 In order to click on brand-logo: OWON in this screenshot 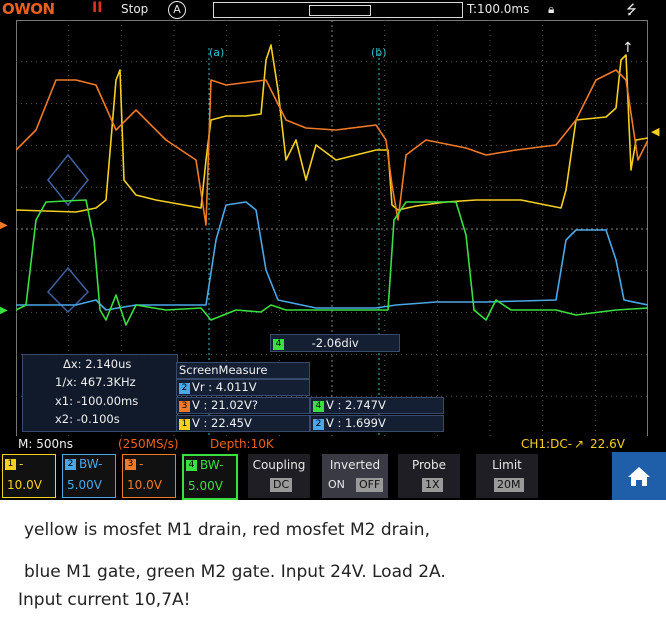, I will do `click(28, 9)`.